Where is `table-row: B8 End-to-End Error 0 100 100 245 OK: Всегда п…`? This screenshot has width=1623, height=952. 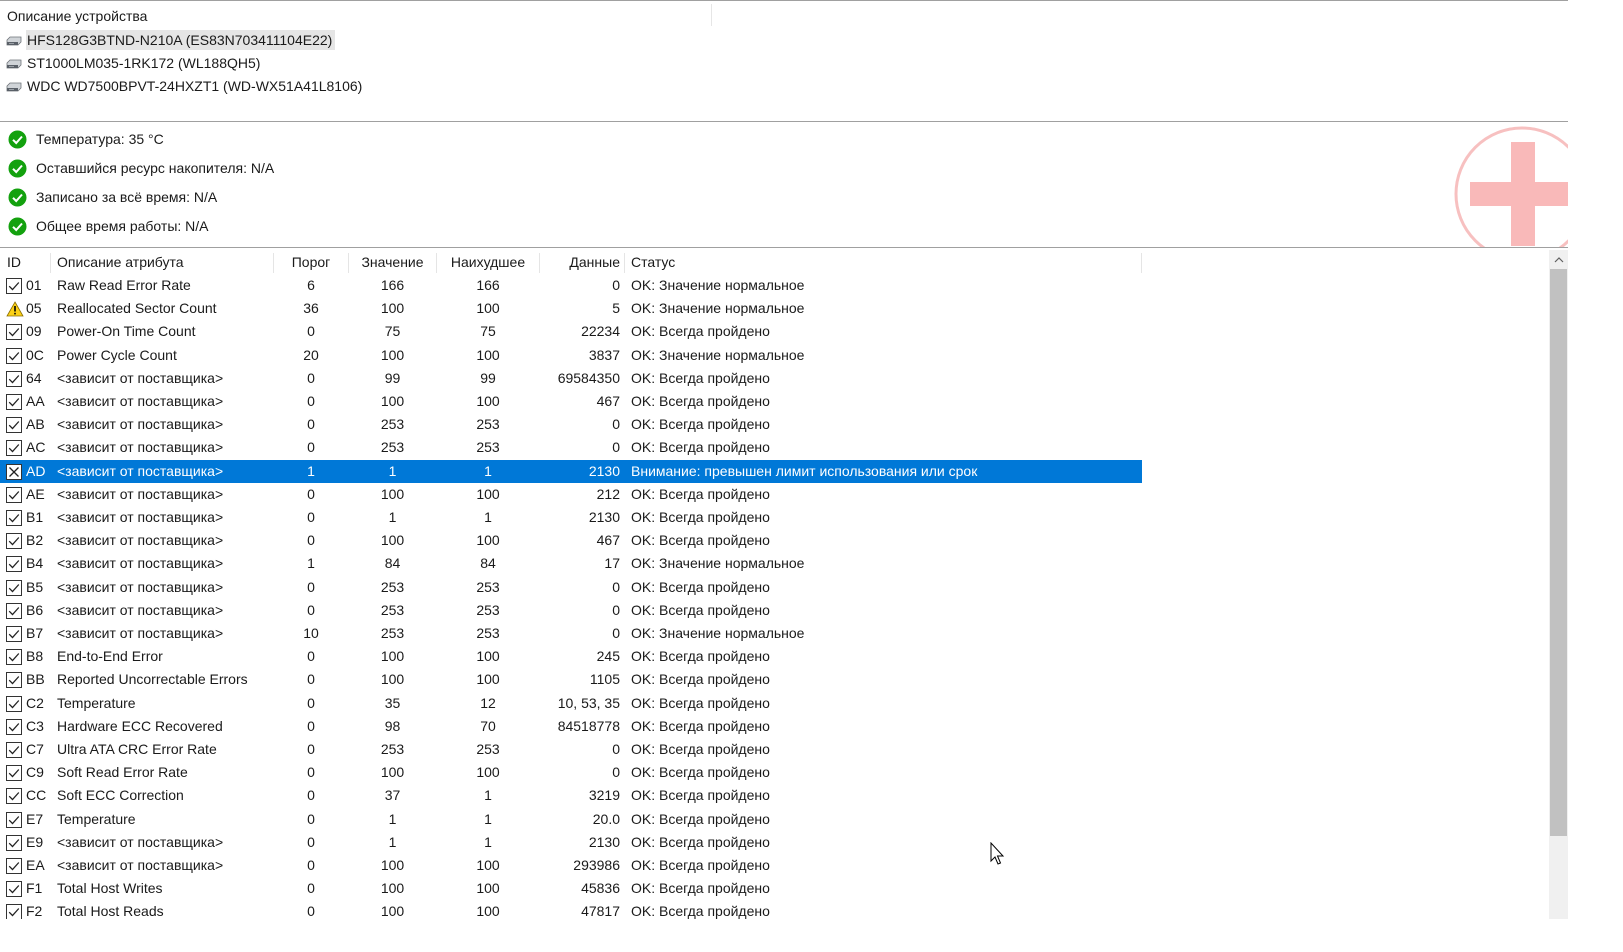 table-row: B8 End-to-End Error 0 100 100 245 OK: Всегда п… is located at coordinates (571, 656).